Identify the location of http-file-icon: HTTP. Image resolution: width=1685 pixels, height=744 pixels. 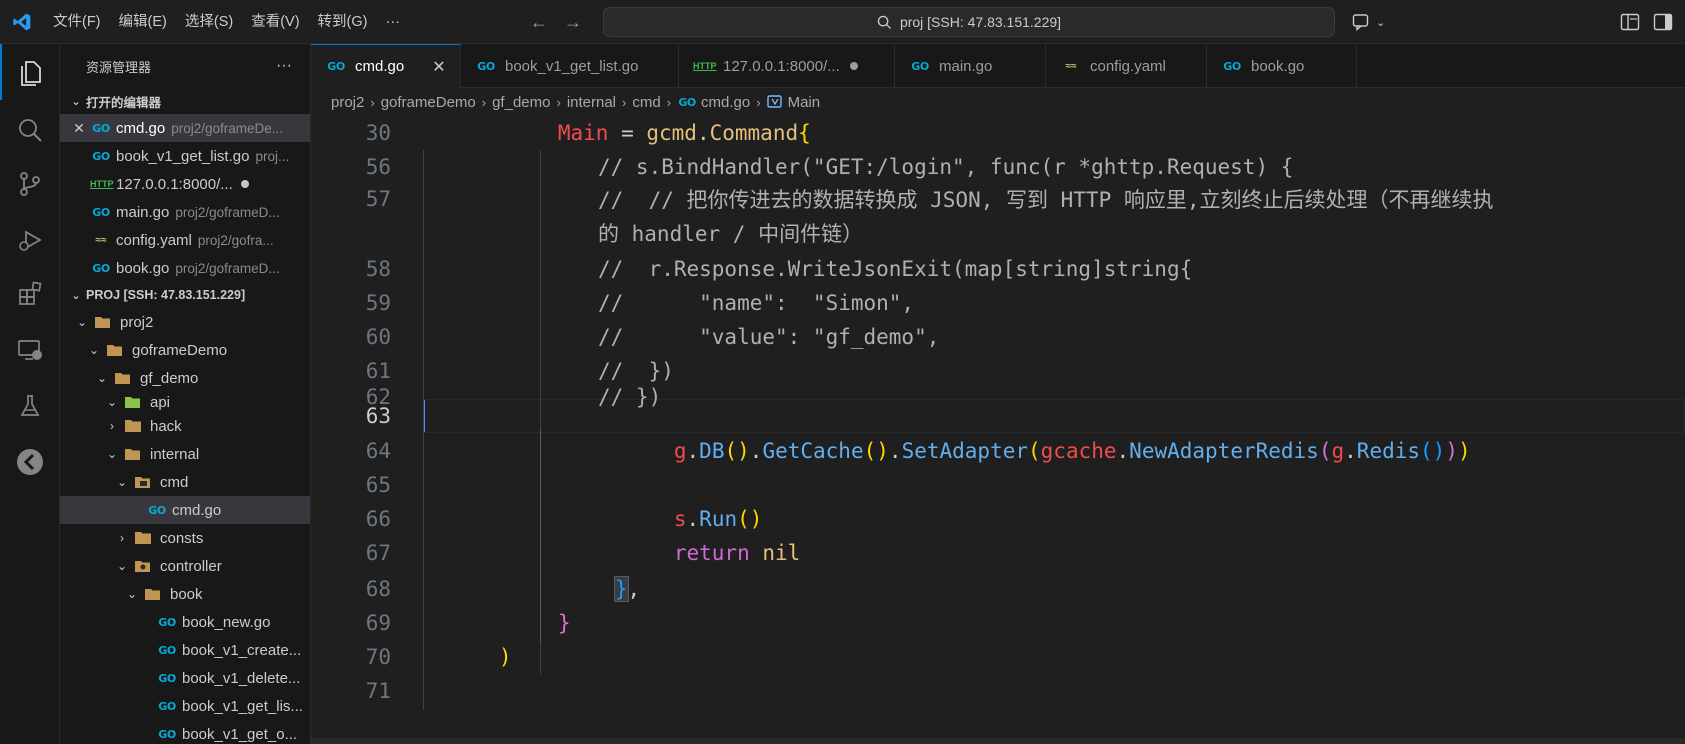
(102, 184).